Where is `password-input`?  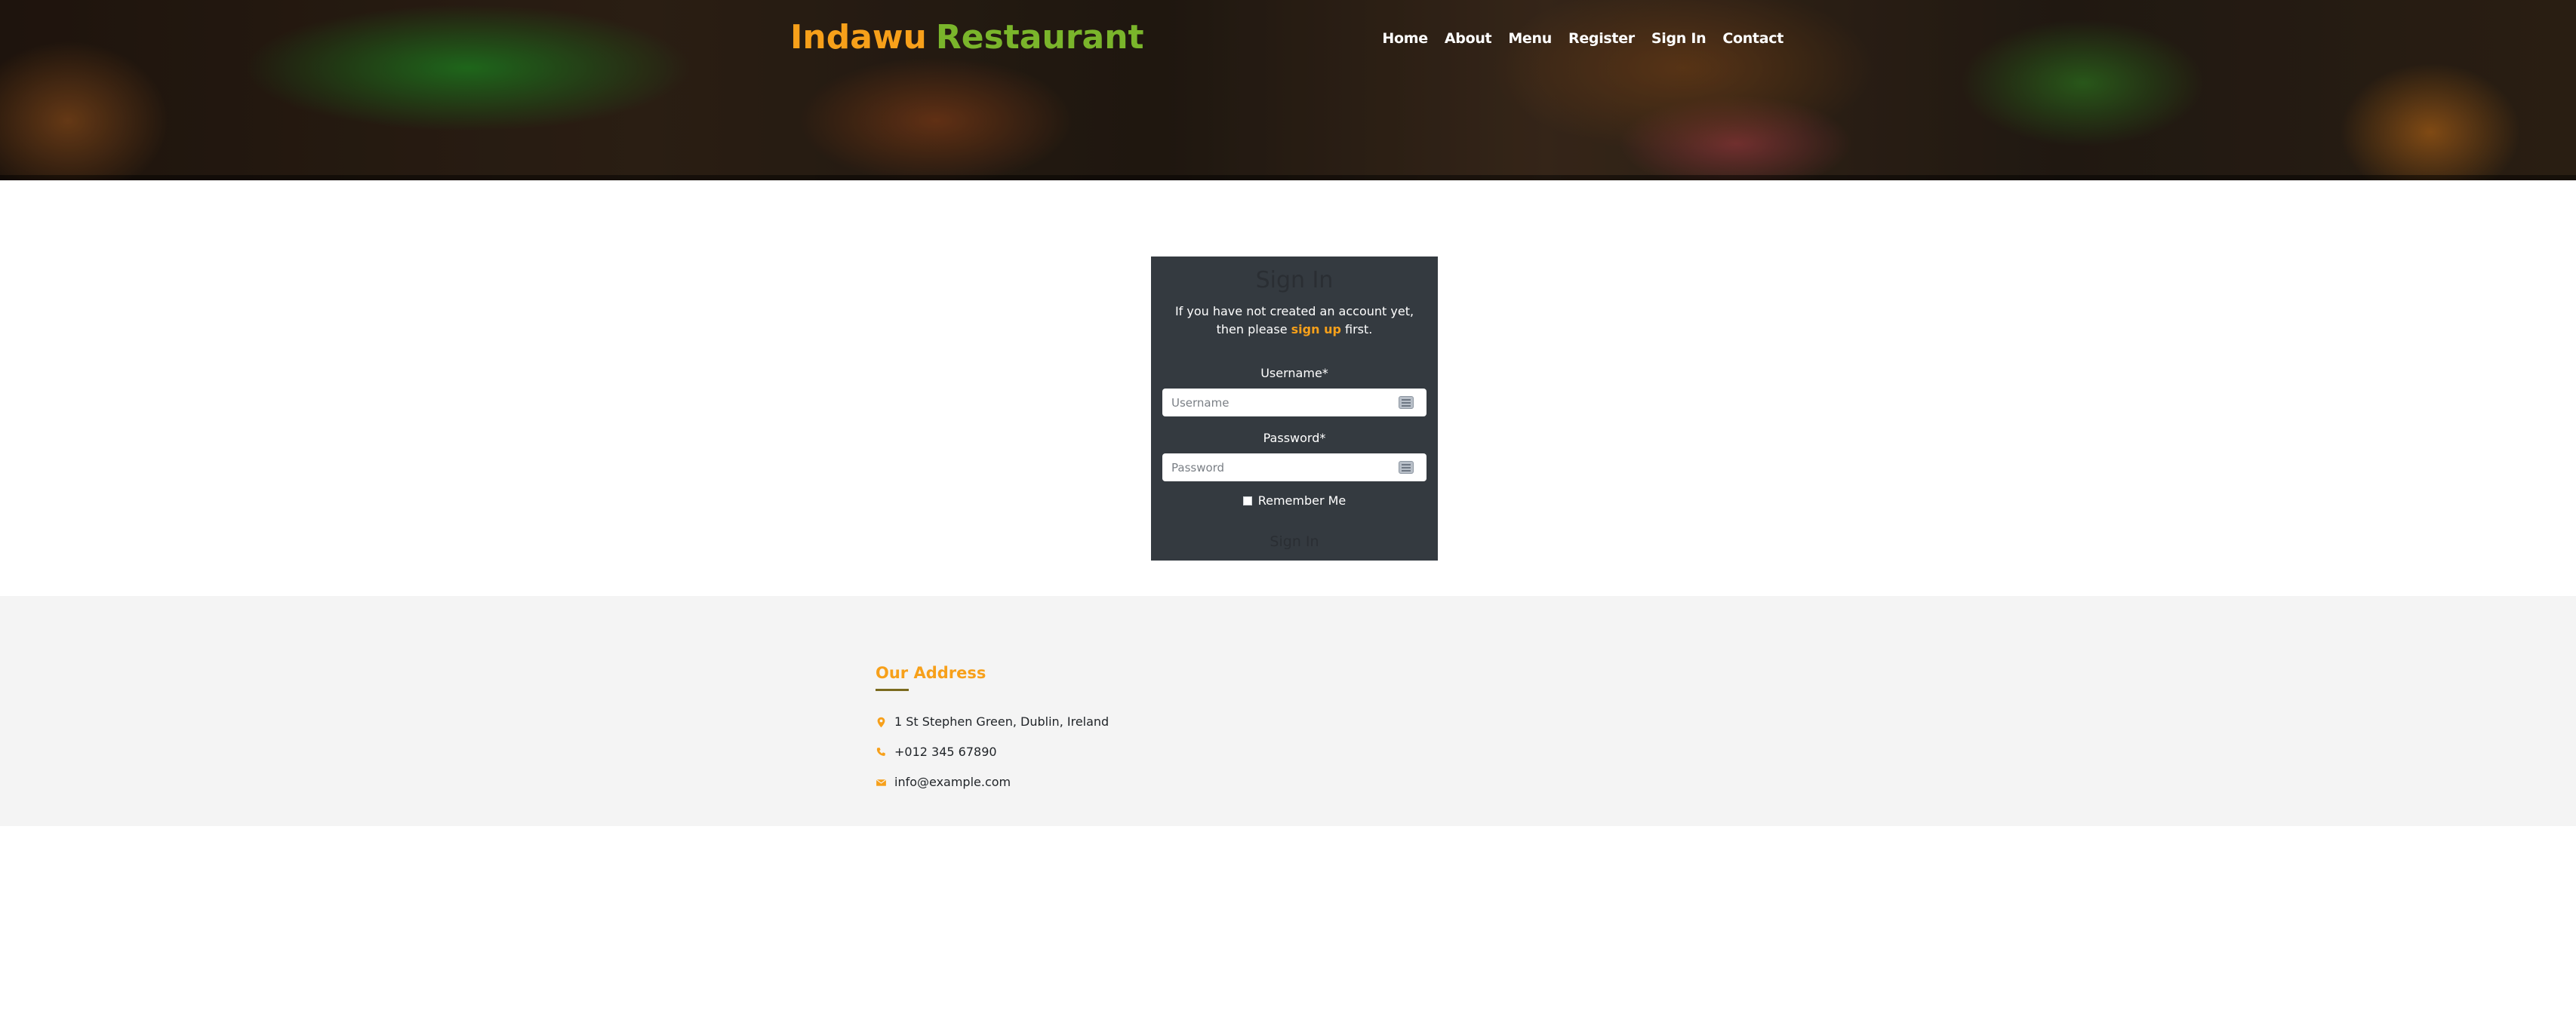
password-input is located at coordinates (1275, 467).